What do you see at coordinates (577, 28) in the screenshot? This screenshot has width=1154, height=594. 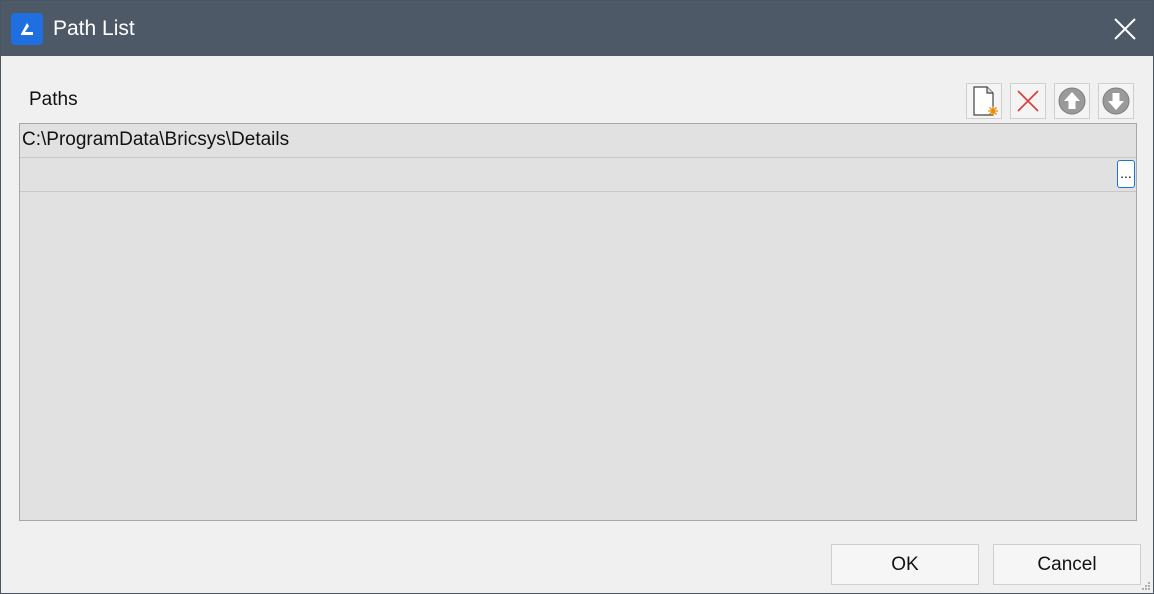 I see `title-bar: Path List` at bounding box center [577, 28].